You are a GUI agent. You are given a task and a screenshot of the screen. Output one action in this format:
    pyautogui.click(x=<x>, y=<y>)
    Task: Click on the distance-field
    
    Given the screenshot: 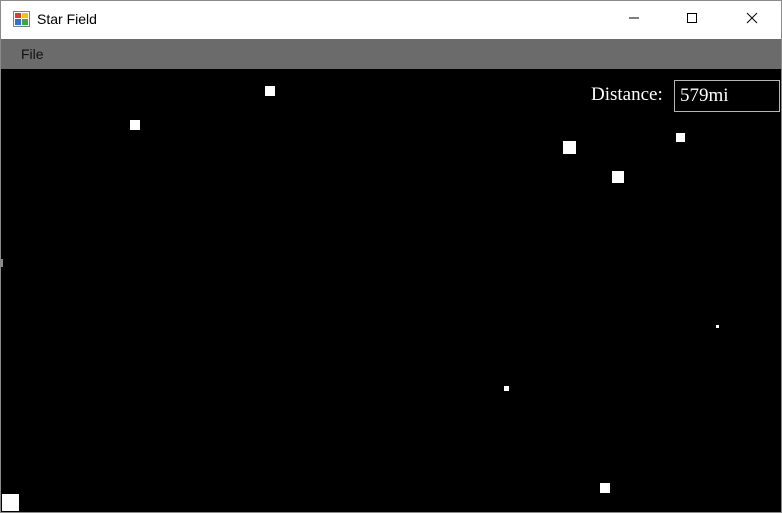 What is the action you would take?
    pyautogui.click(x=727, y=96)
    